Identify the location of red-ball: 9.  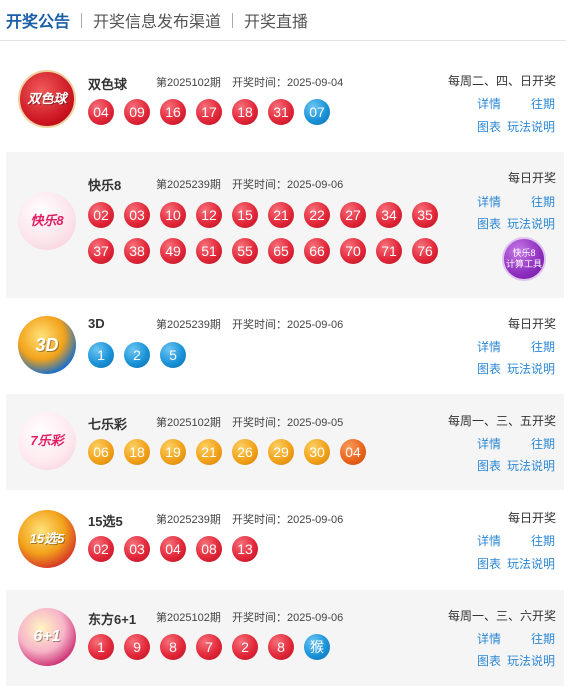
(137, 647).